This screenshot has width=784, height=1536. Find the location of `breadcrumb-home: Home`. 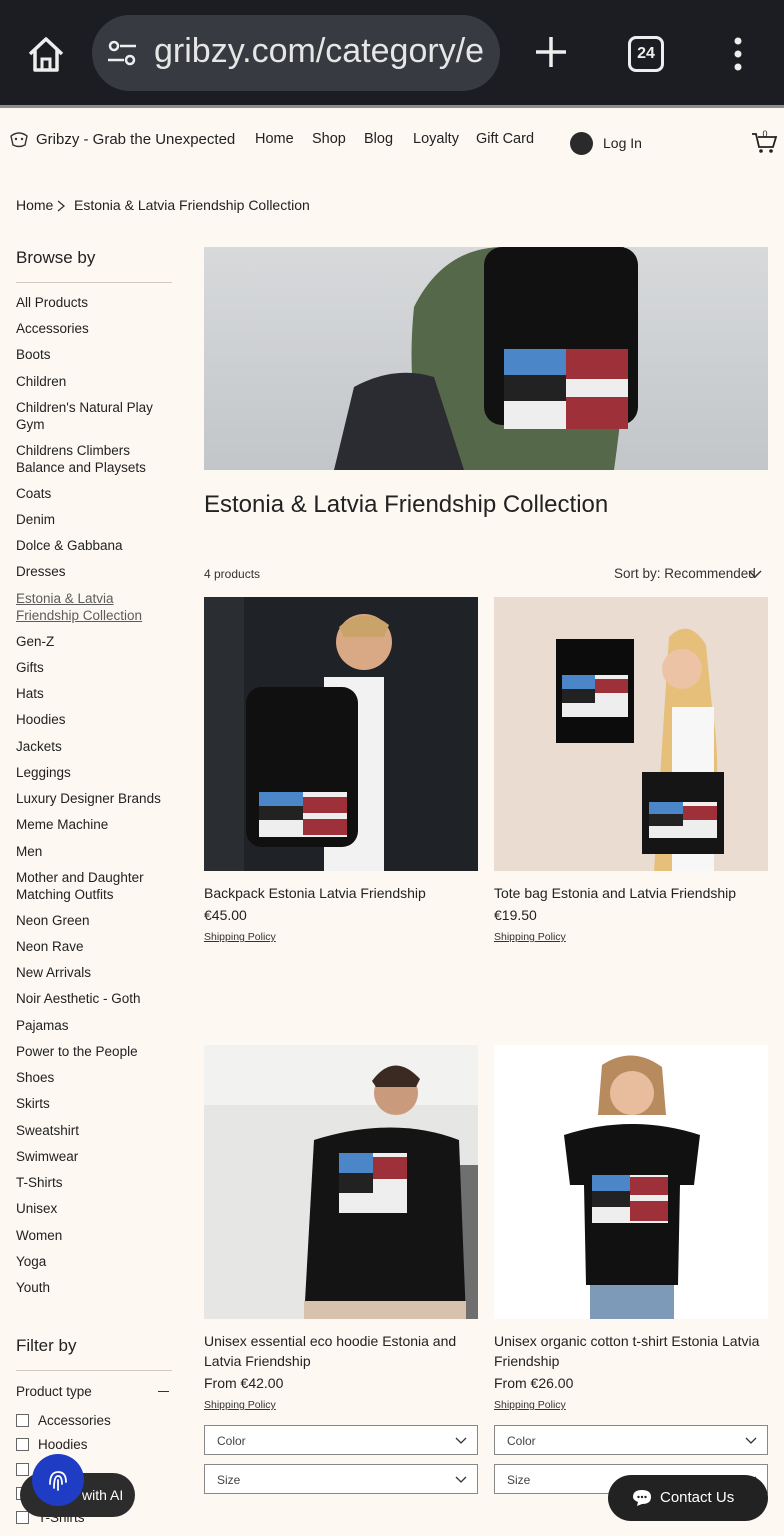

breadcrumb-home: Home is located at coordinates (34, 205).